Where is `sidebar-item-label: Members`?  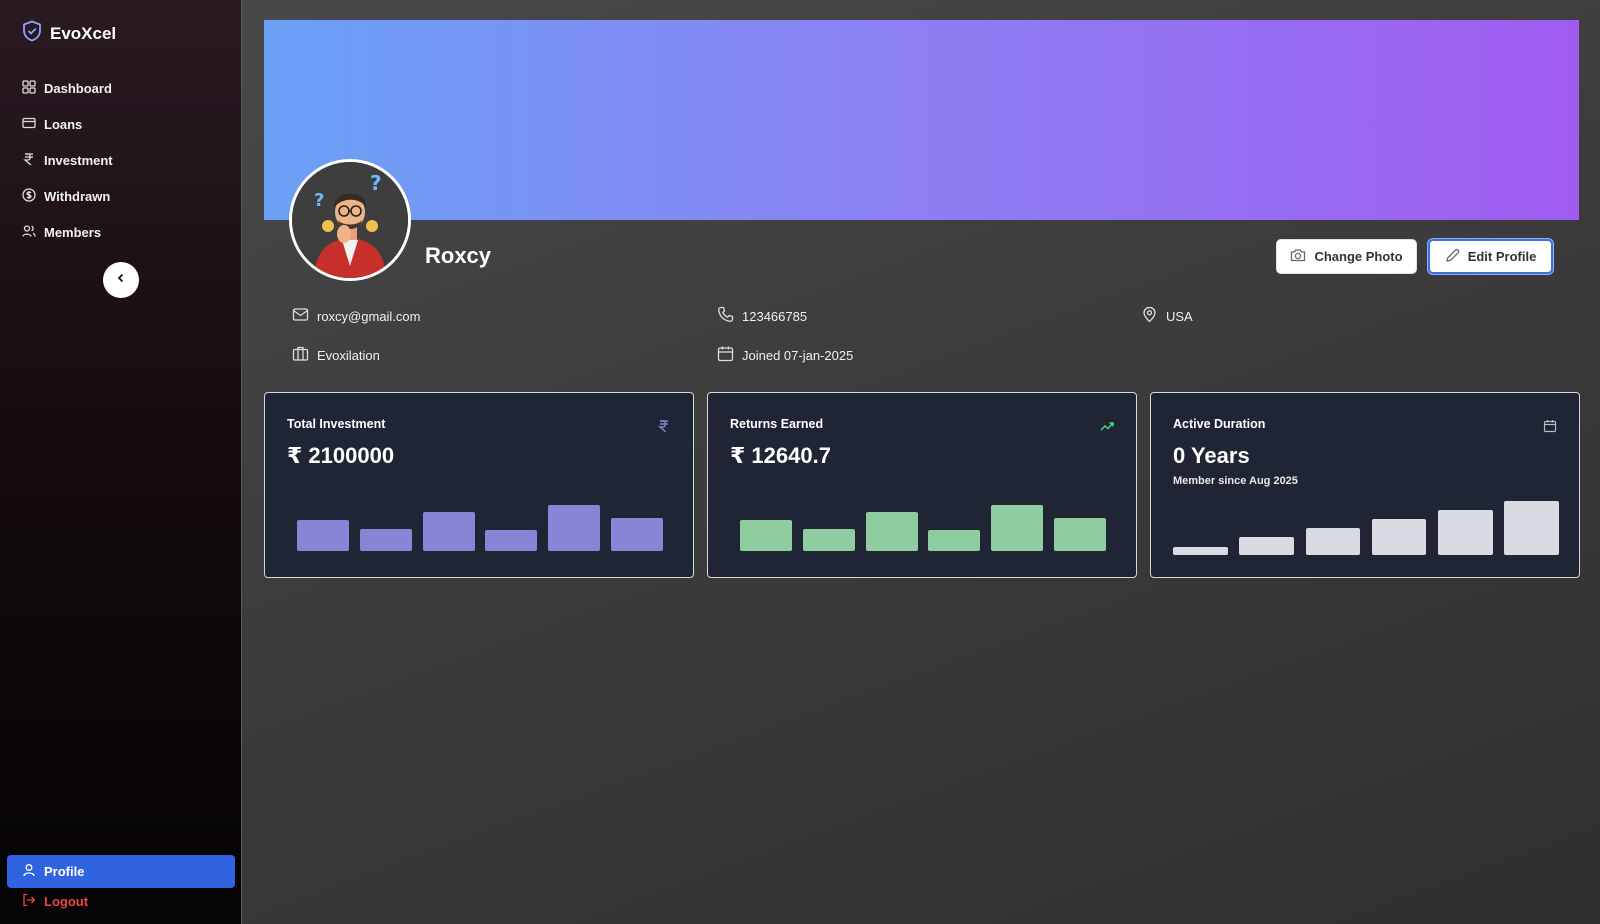
sidebar-item-label: Members is located at coordinates (73, 232).